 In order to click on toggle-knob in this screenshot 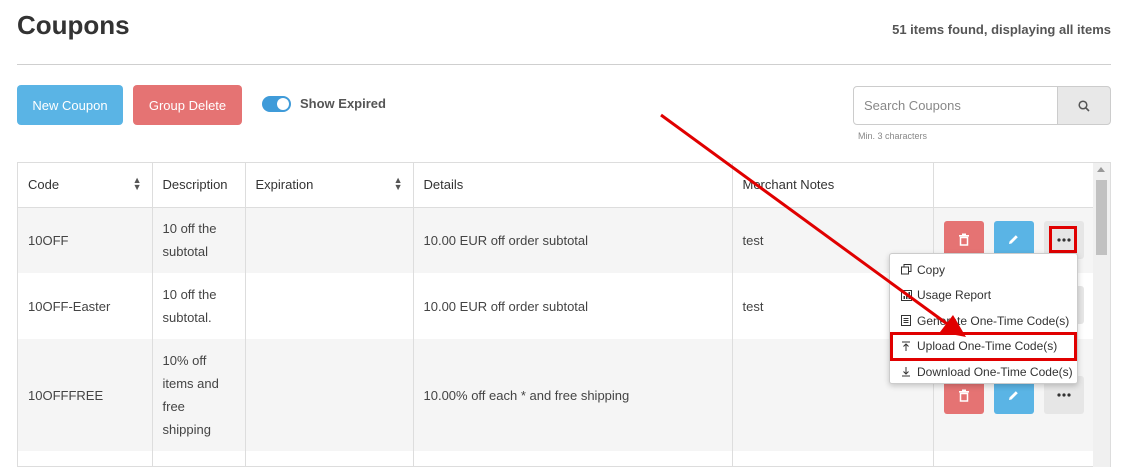, I will do `click(283, 104)`.